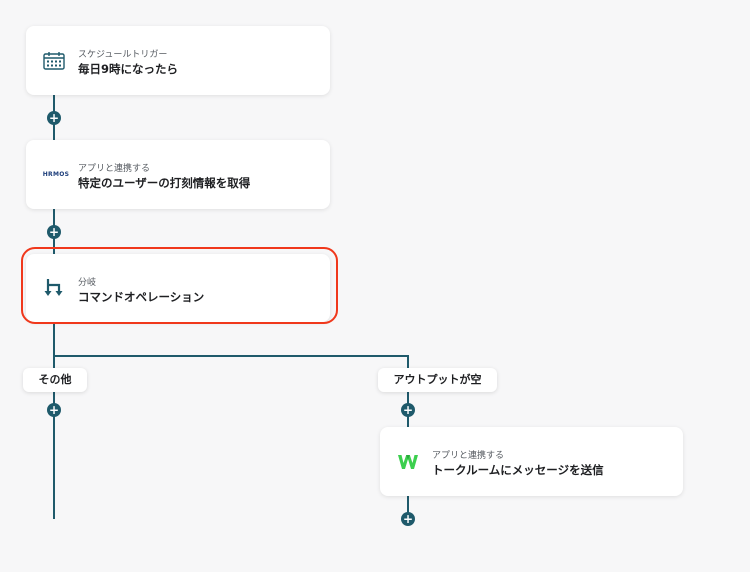  What do you see at coordinates (437, 380) in the screenshot?
I see `branch-label-output-empty: アウトプットが空` at bounding box center [437, 380].